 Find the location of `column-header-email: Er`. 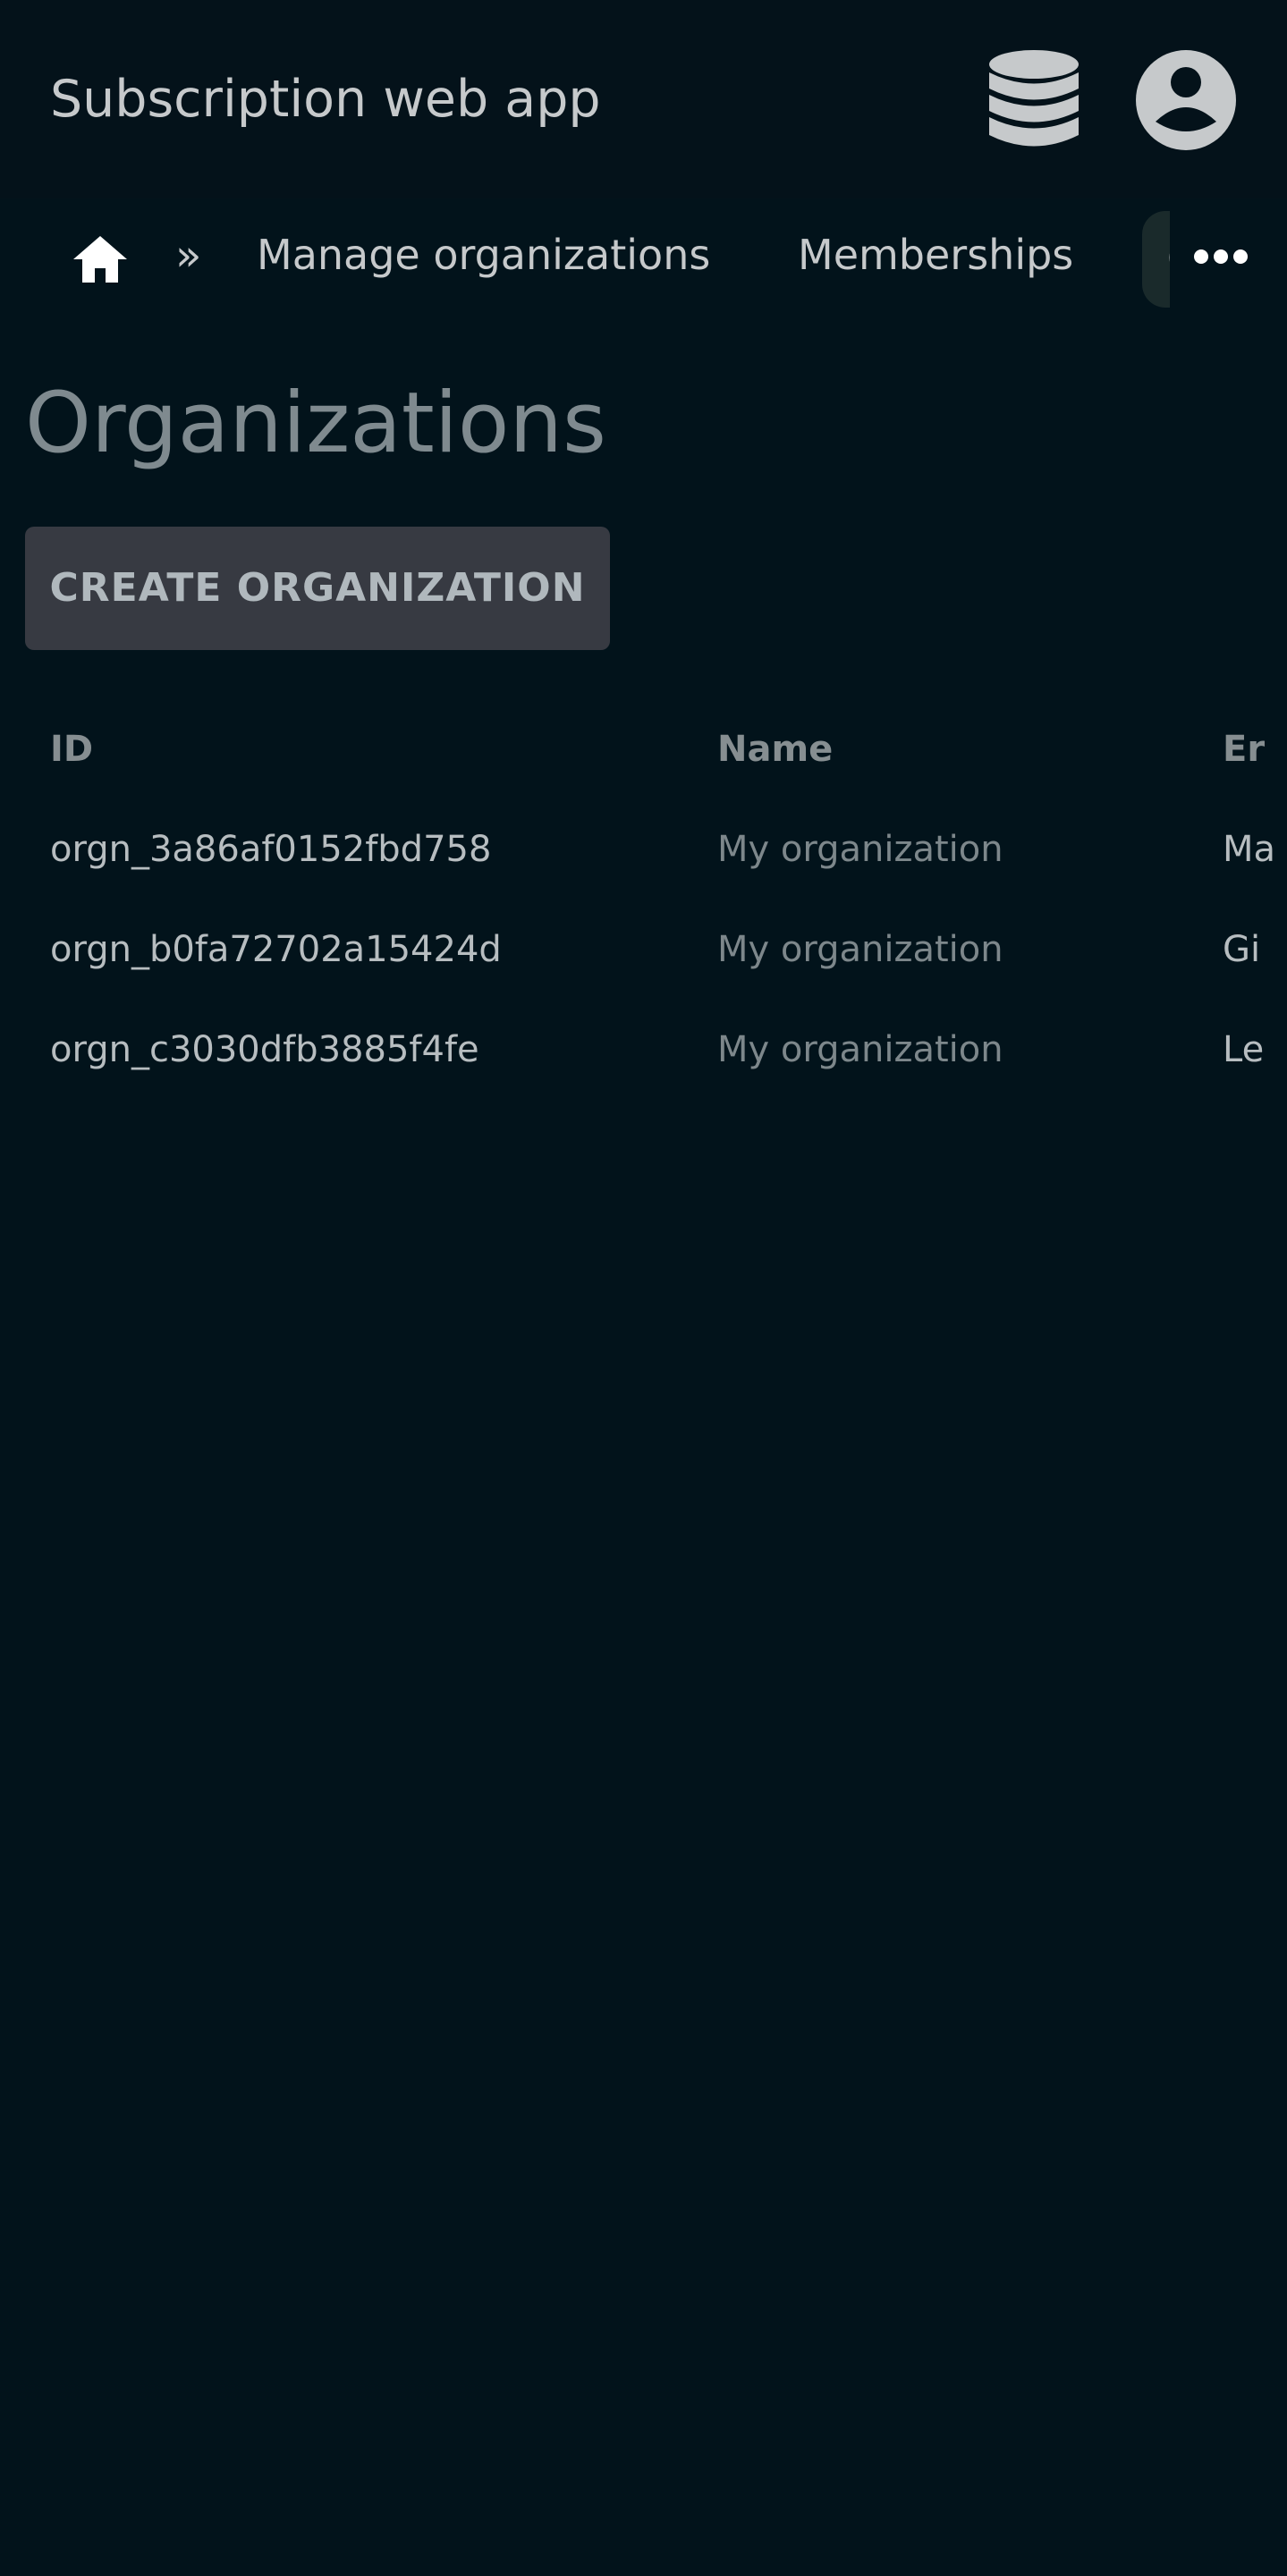

column-header-email: Er is located at coordinates (1244, 749).